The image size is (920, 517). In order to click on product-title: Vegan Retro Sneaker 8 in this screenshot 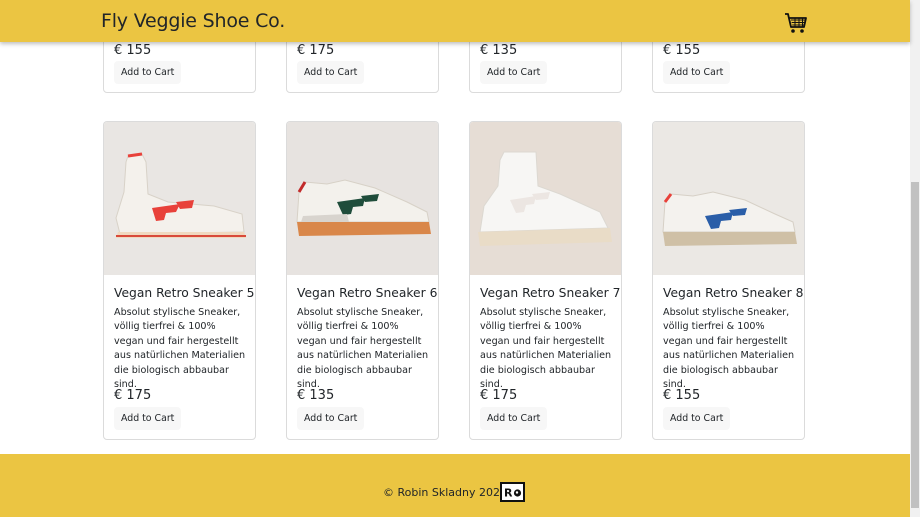, I will do `click(733, 293)`.